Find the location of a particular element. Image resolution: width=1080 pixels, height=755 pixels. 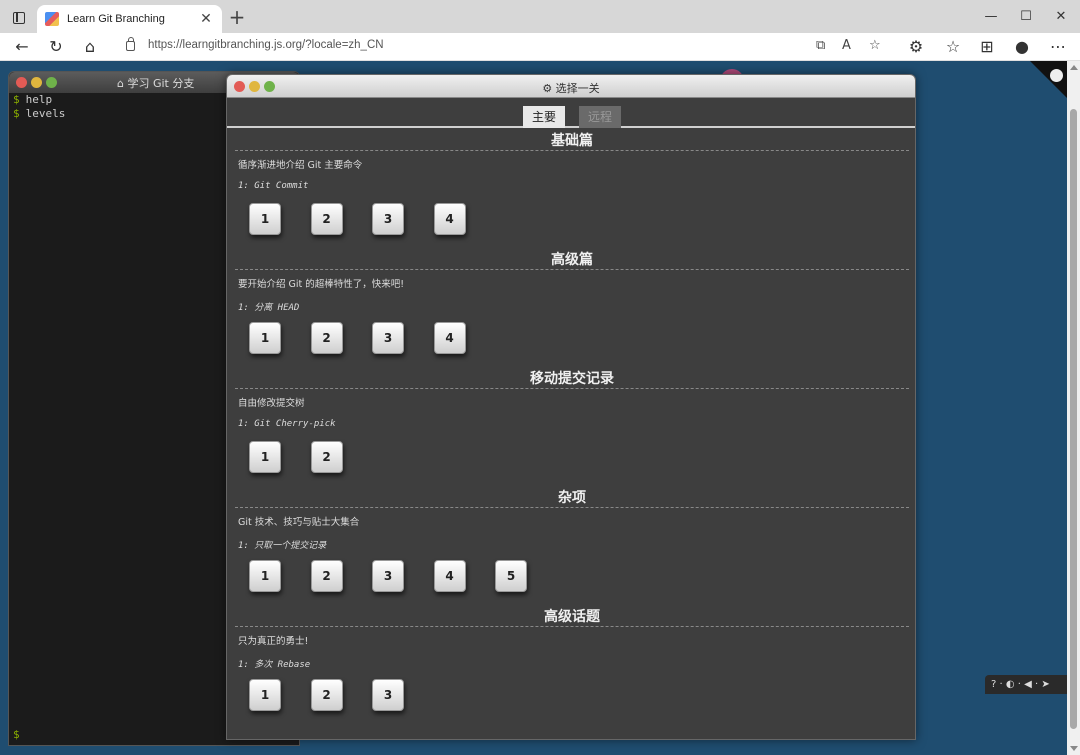

modal-title: ⚙ 选择一关 is located at coordinates (571, 88).